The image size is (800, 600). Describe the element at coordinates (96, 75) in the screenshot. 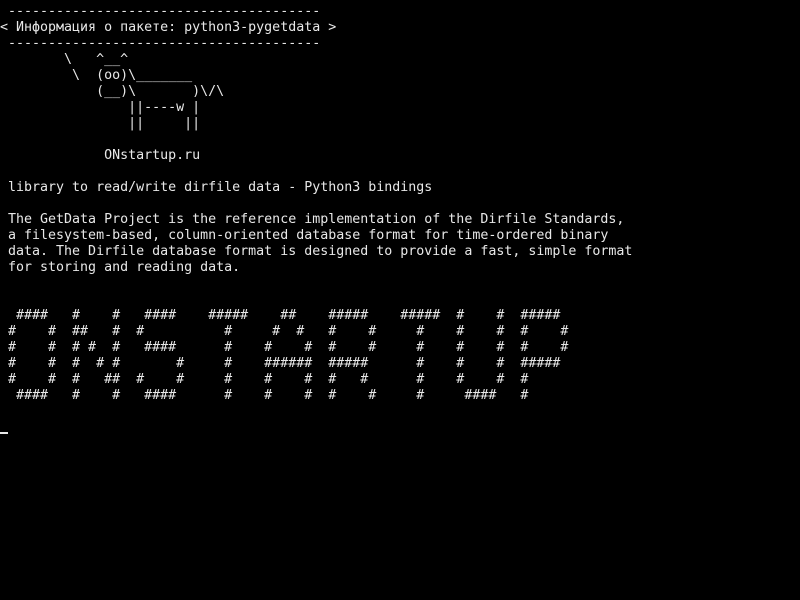

I see `cow-art-line: \ (oo)\_______` at that location.